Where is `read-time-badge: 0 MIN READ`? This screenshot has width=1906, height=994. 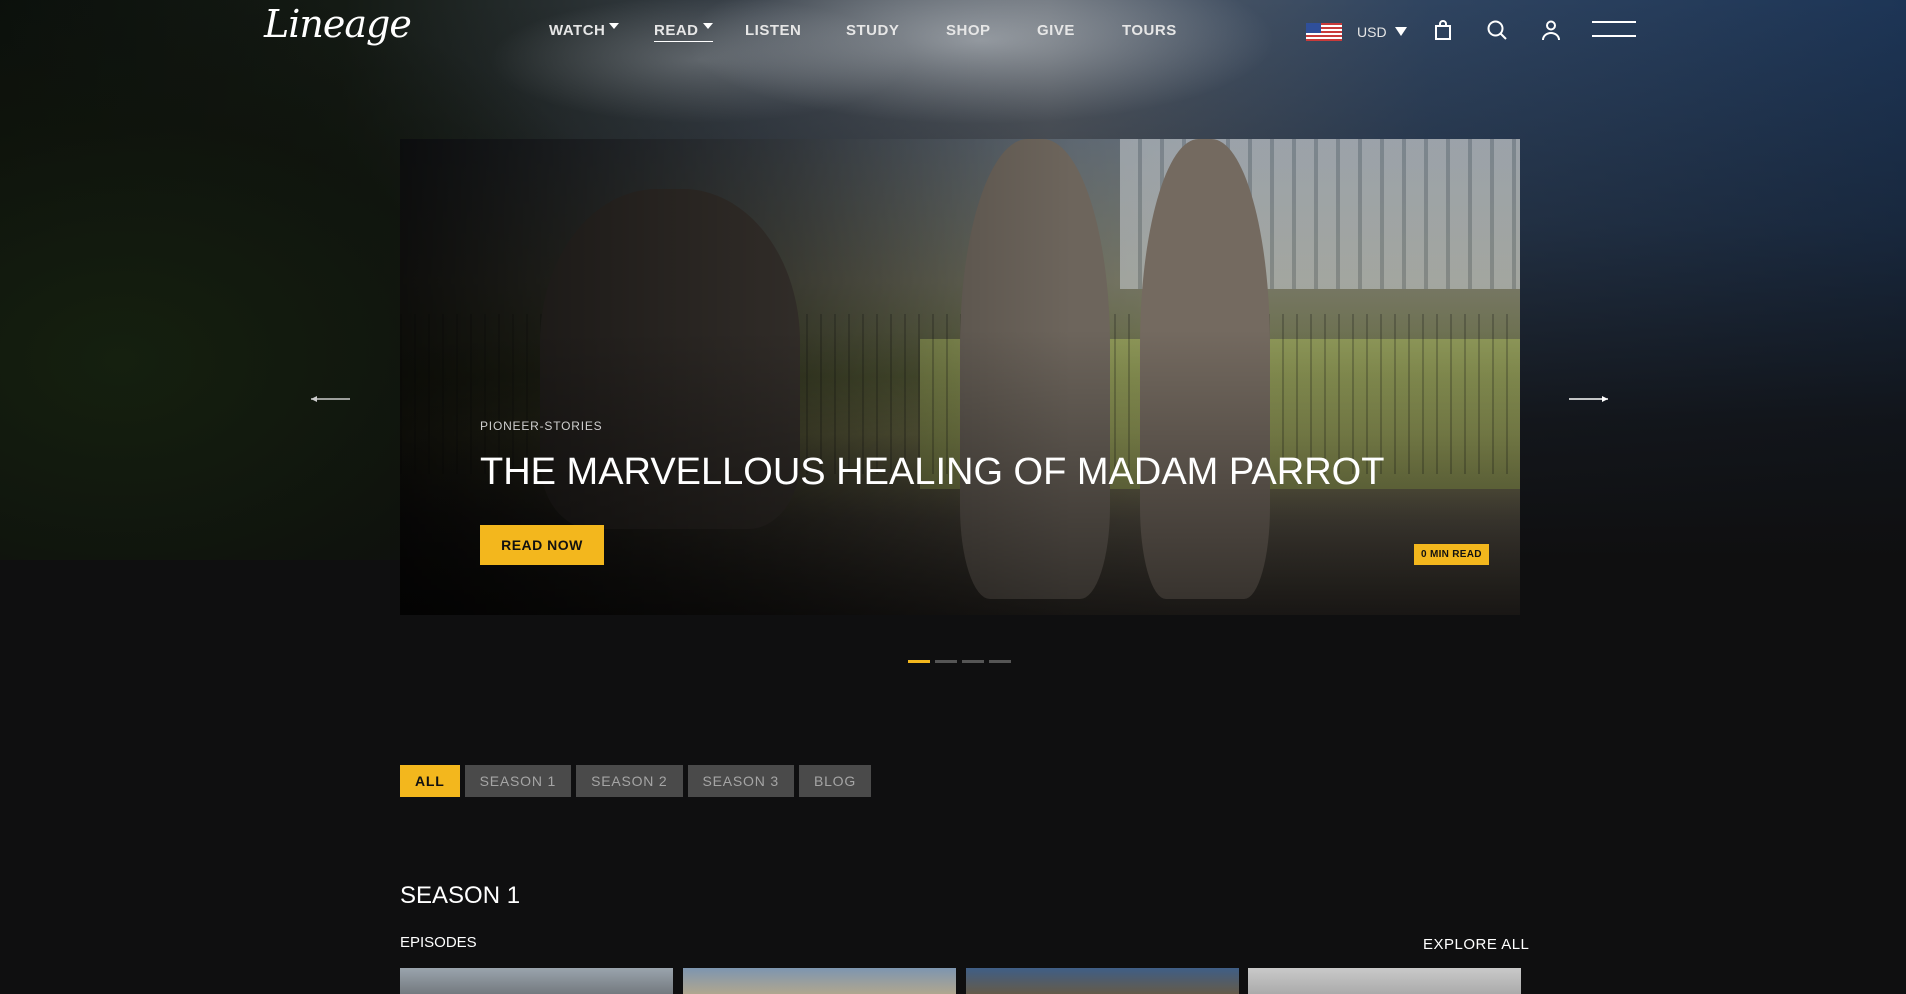
read-time-badge: 0 MIN READ is located at coordinates (1451, 554).